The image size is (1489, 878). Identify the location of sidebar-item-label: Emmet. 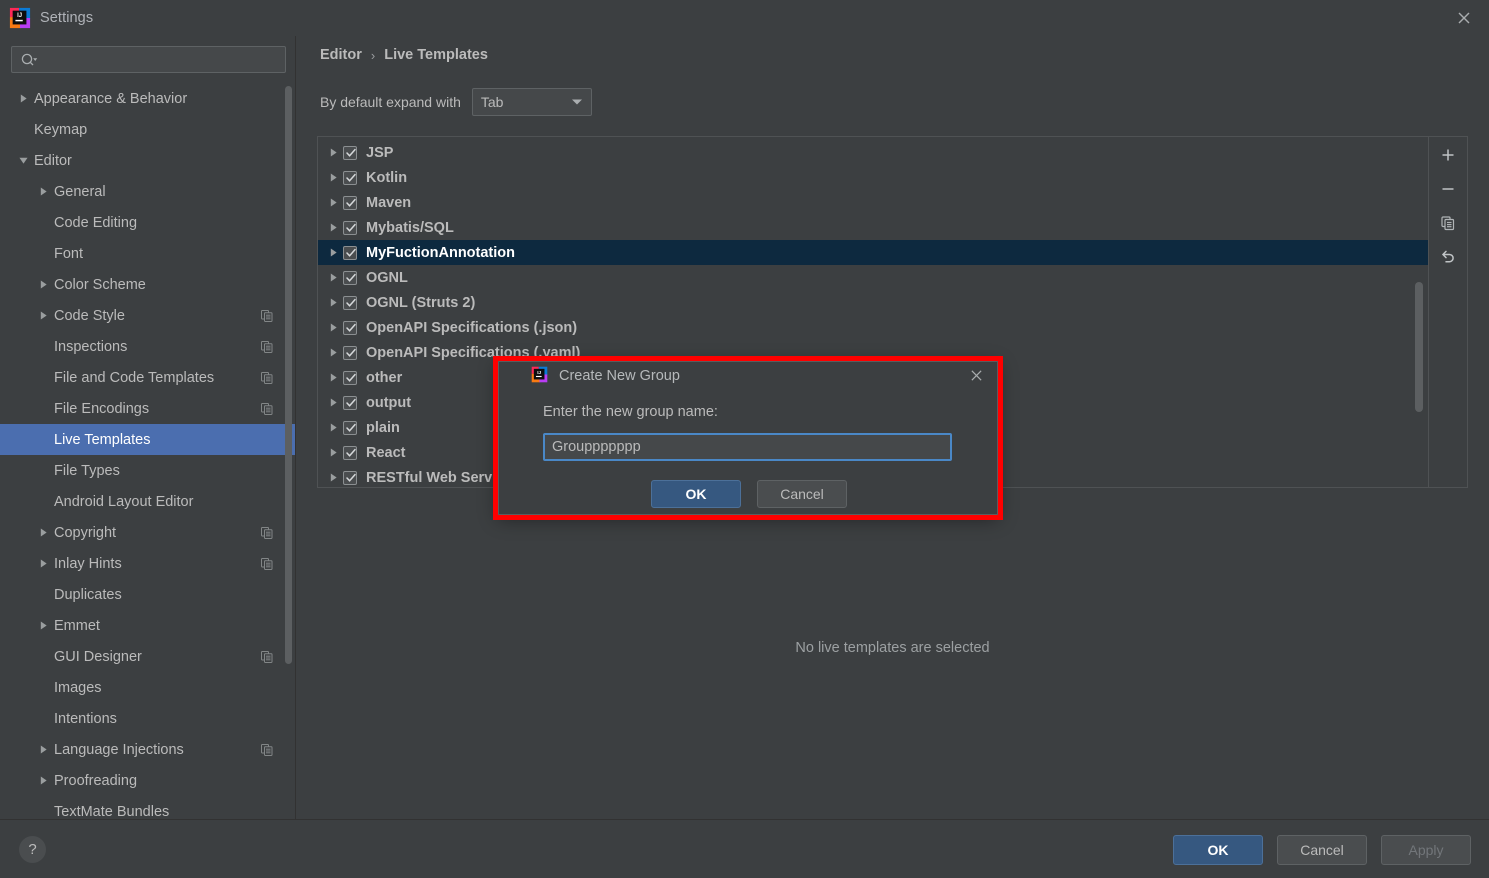
(77, 625).